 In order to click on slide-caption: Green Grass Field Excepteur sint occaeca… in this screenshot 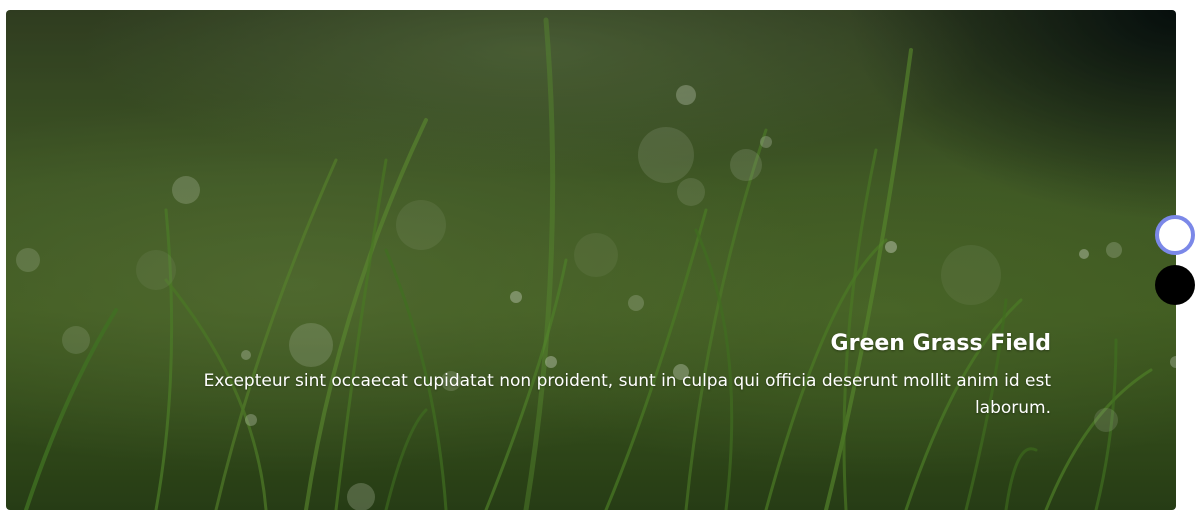, I will do `click(611, 376)`.